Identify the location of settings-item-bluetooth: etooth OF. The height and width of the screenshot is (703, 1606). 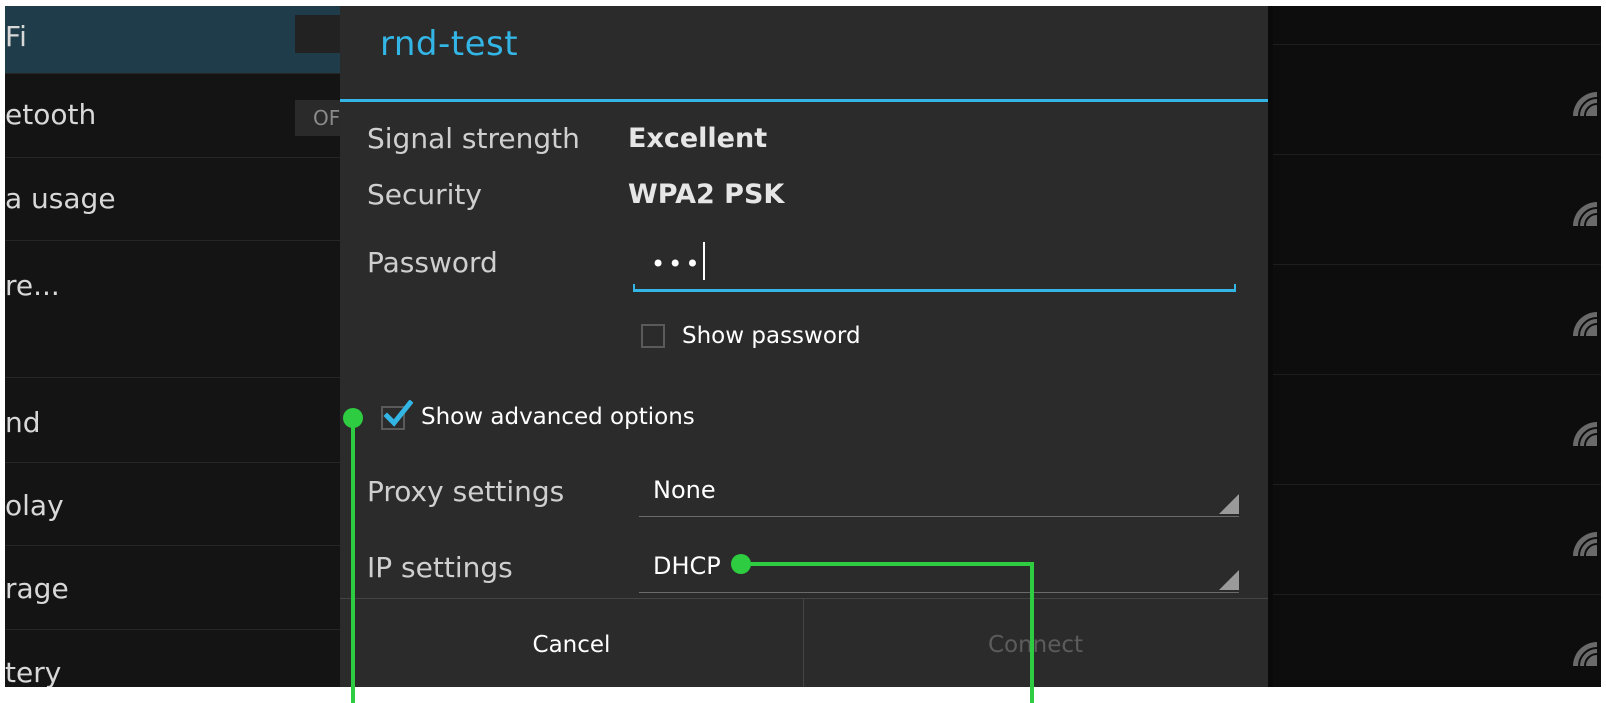
(180, 116).